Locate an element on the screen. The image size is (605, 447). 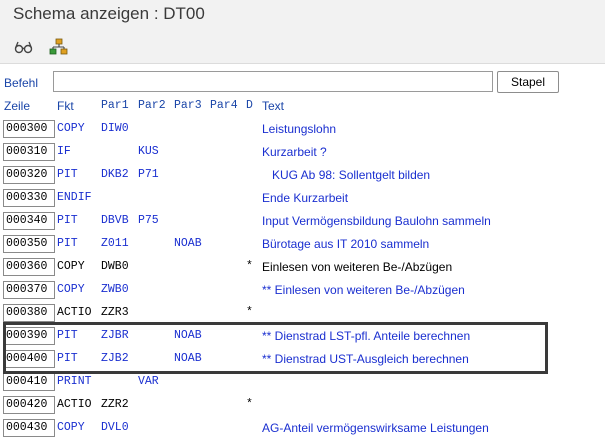
column-header-text: Text is located at coordinates (273, 106).